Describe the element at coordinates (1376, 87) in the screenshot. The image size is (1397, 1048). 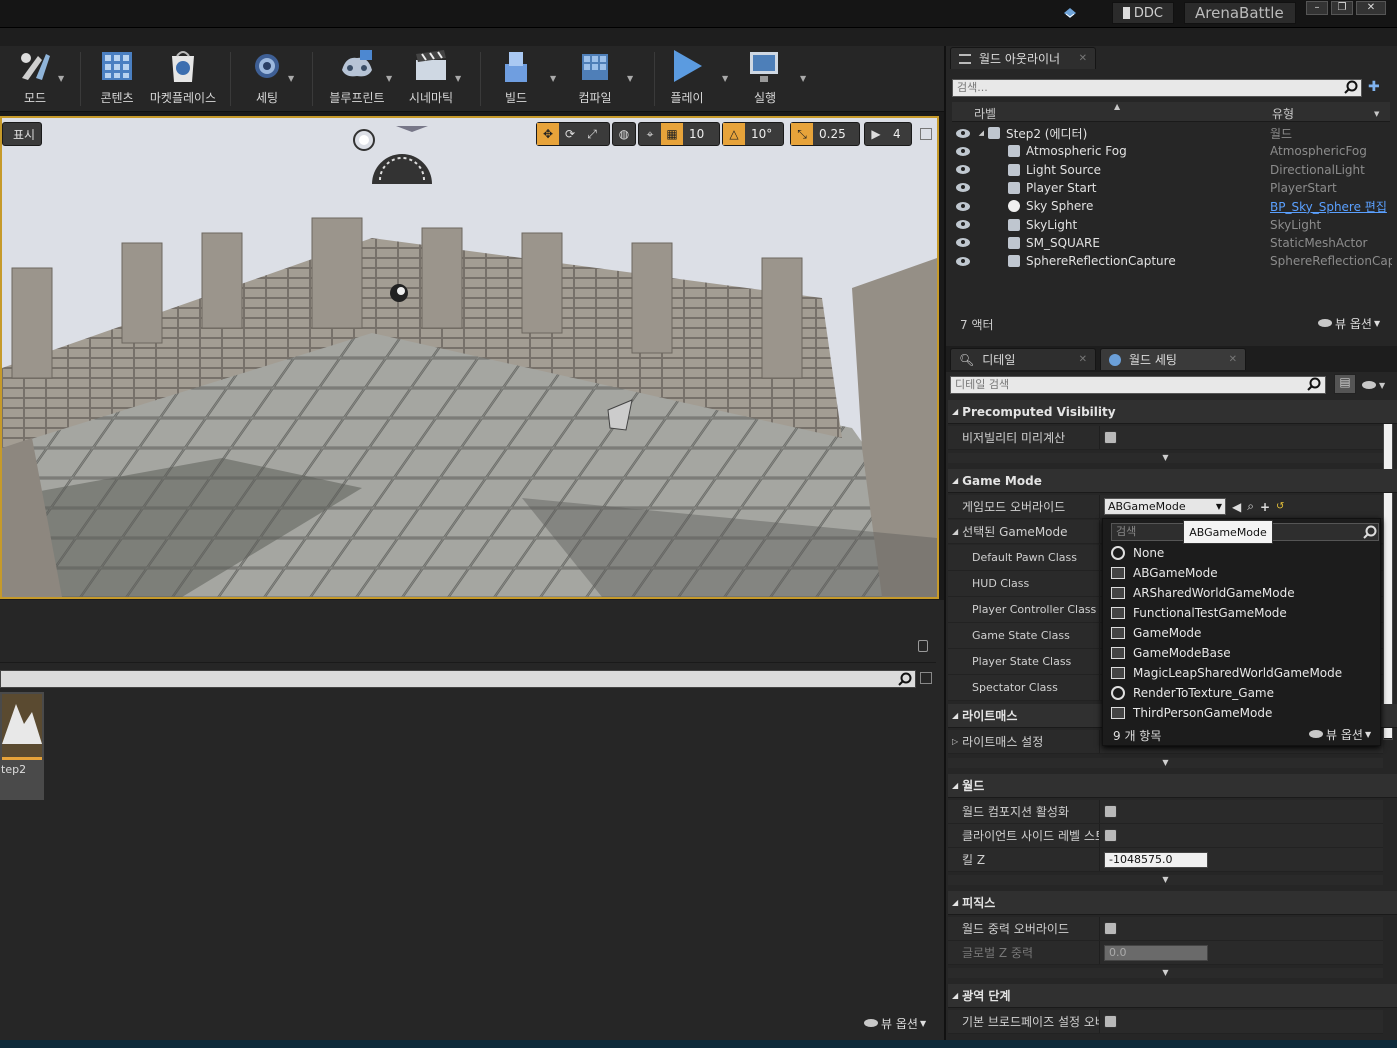
I see `add-actor-icon: ✚` at that location.